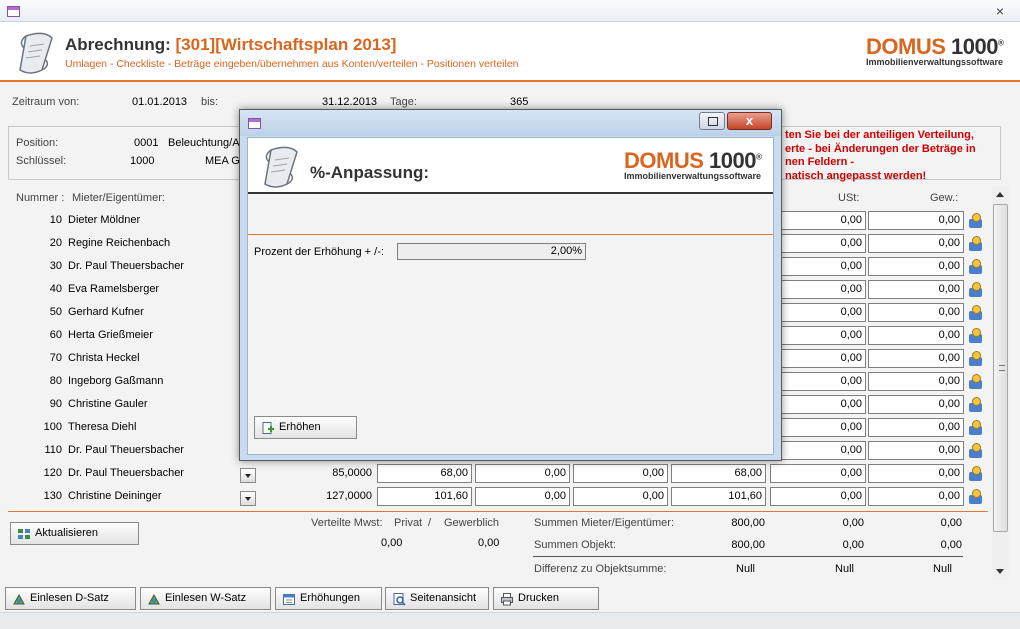 This screenshot has height=629, width=1020. I want to click on window-titlebar: ×, so click(510, 11).